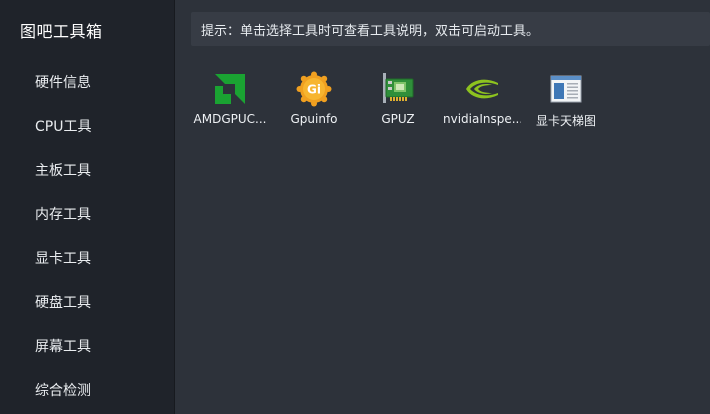 This screenshot has width=710, height=414. I want to click on sidebar-item-cpu-tools: CPU工具, so click(87, 126).